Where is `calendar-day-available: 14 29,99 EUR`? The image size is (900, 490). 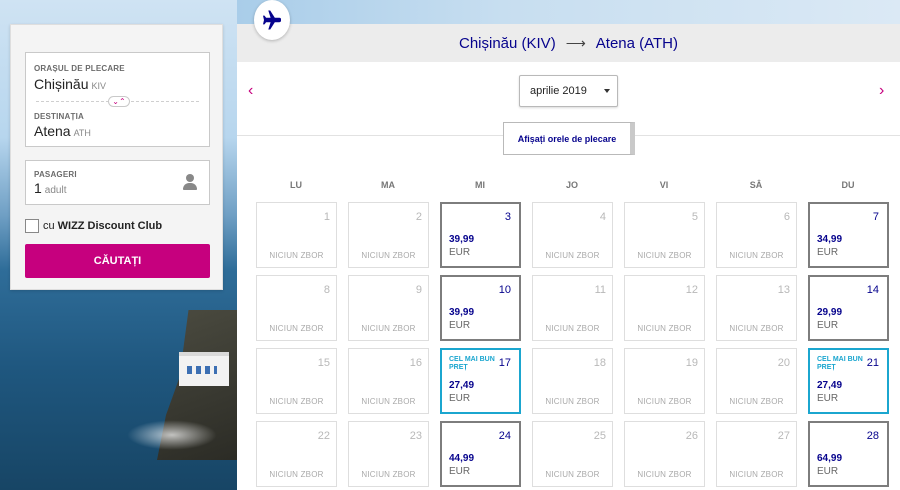 calendar-day-available: 14 29,99 EUR is located at coordinates (848, 308).